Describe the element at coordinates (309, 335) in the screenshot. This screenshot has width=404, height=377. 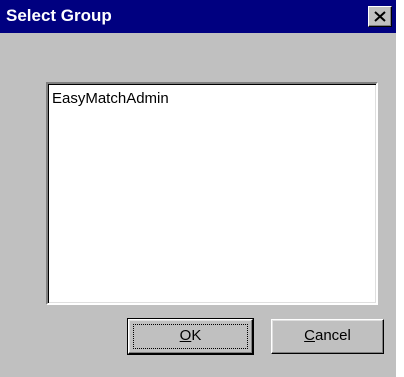
I see `cancel-mnemonic: C` at that location.